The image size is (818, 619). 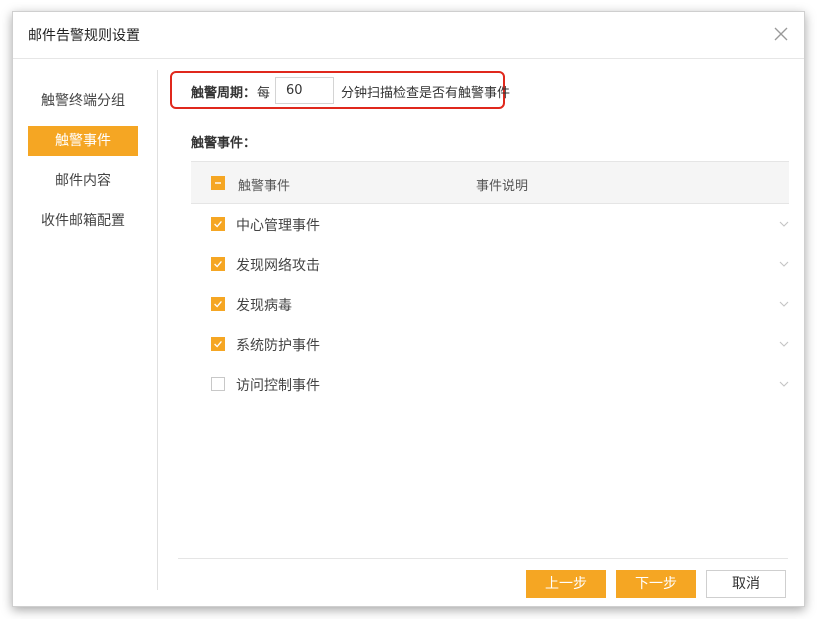 I want to click on row-event-name: 发现病毒, so click(x=264, y=306).